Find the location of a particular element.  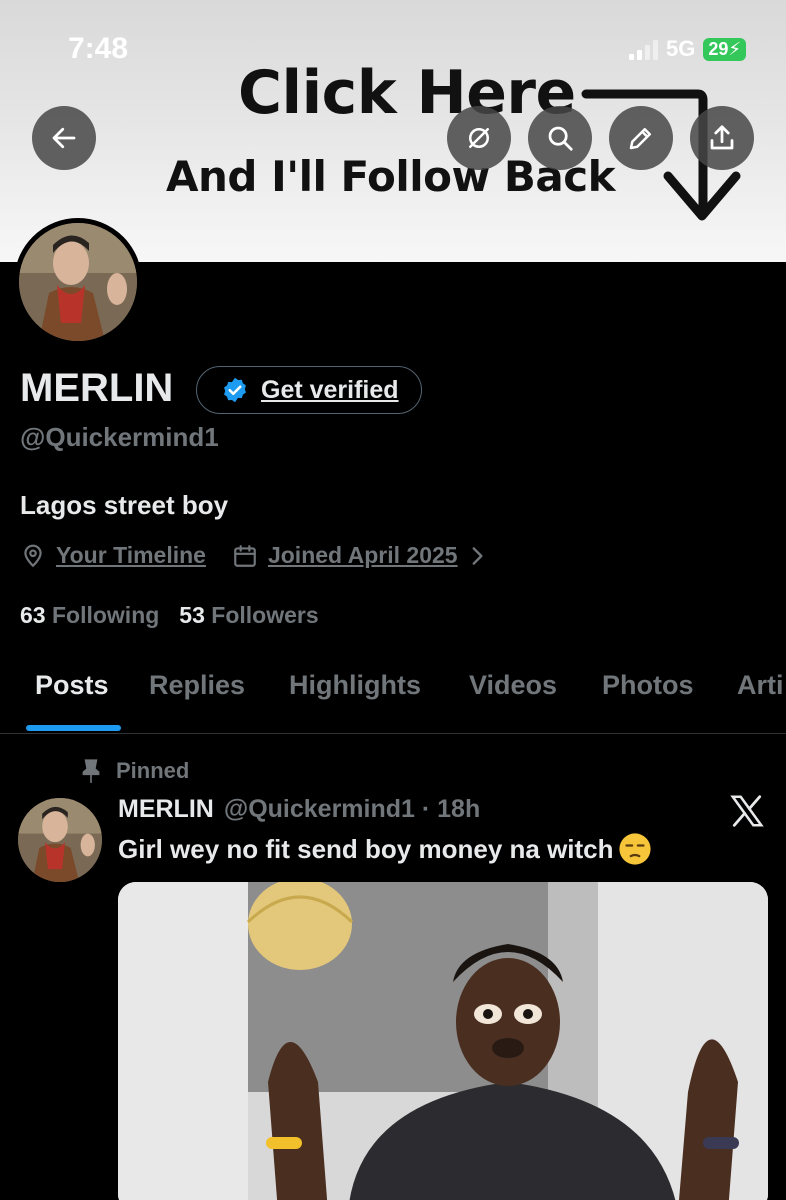

active-tab-indicator is located at coordinates (73, 728).